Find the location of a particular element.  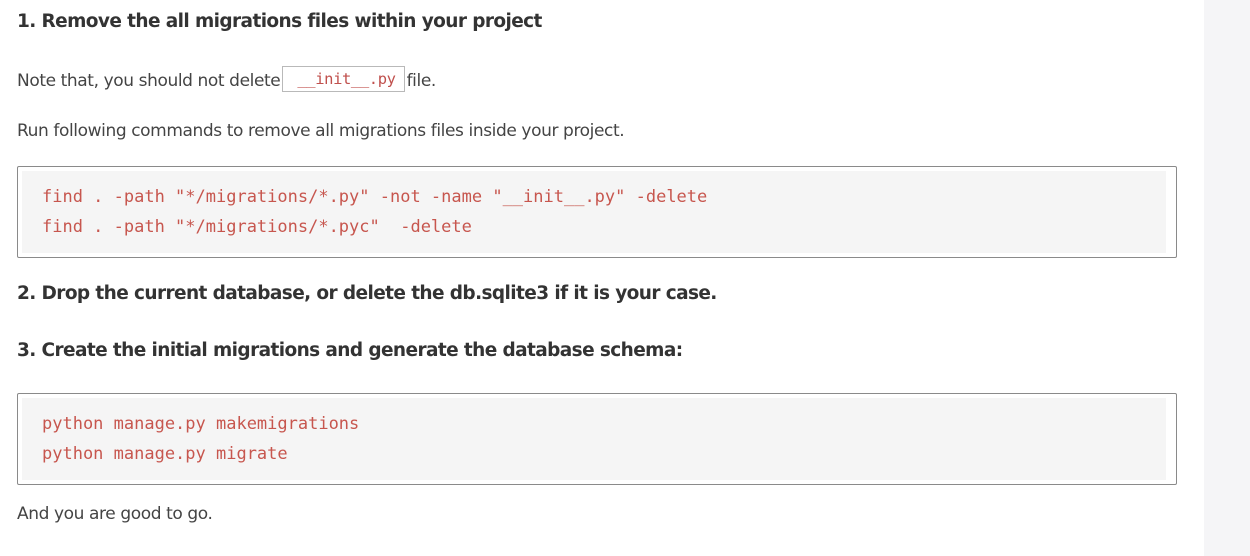

note-text-before: Note that, you should not delete is located at coordinates (149, 81).